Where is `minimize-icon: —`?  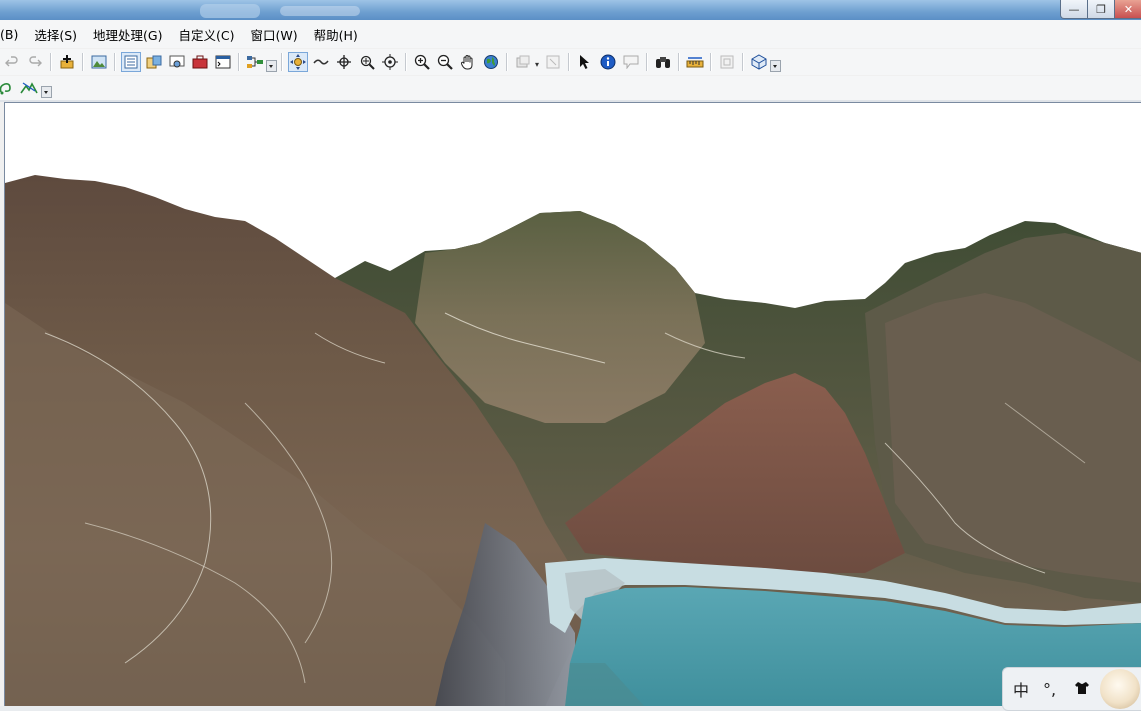 minimize-icon: — is located at coordinates (1074, 9).